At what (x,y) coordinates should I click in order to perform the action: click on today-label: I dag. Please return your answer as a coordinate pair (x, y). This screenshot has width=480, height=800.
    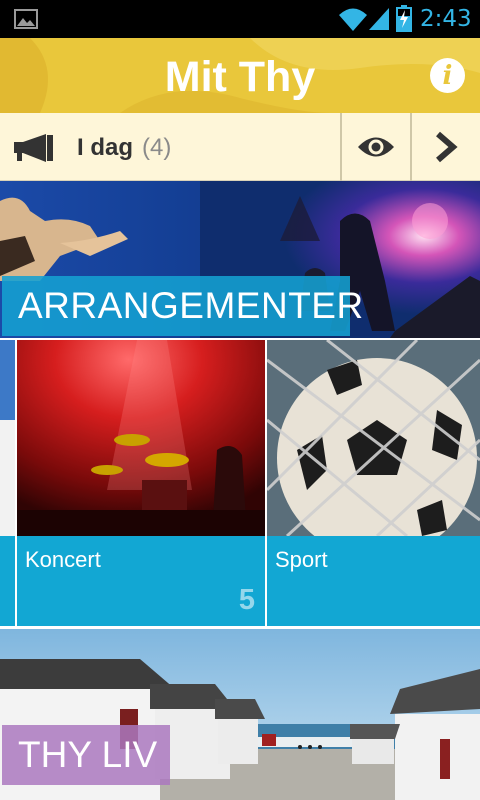
    Looking at the image, I should click on (105, 147).